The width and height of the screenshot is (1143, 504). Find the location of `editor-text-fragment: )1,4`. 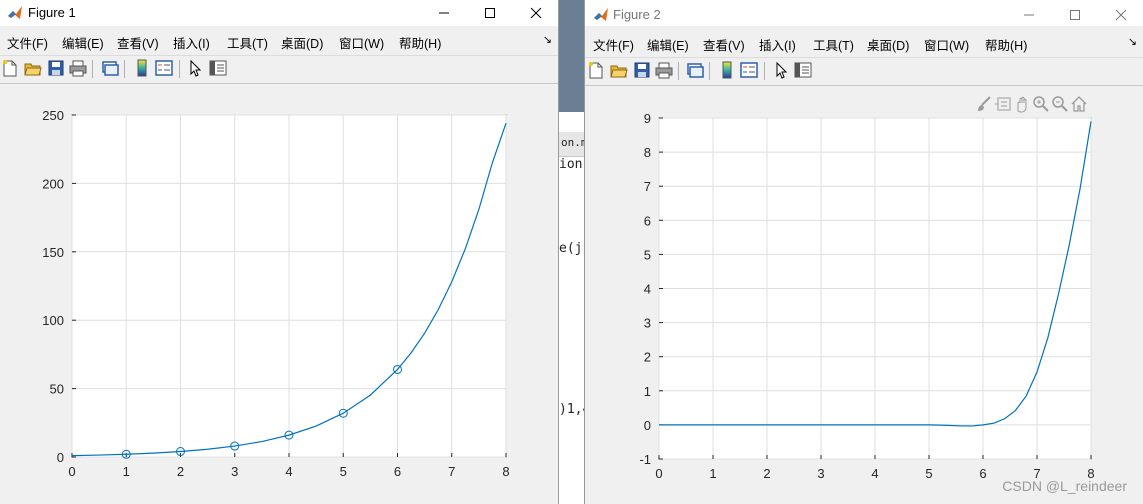

editor-text-fragment: )1,4 is located at coordinates (571, 409).